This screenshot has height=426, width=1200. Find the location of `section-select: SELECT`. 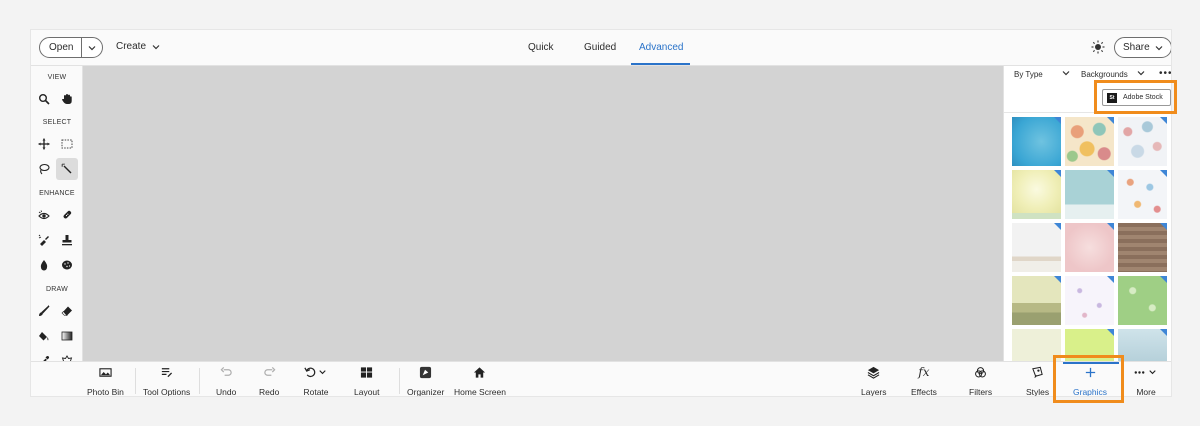

section-select: SELECT is located at coordinates (57, 122).